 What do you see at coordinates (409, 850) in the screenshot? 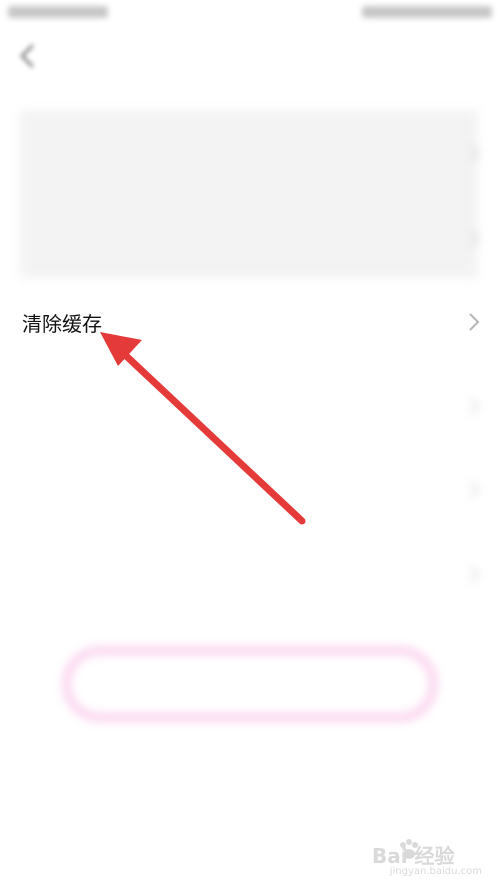
I see `paw-icon` at bounding box center [409, 850].